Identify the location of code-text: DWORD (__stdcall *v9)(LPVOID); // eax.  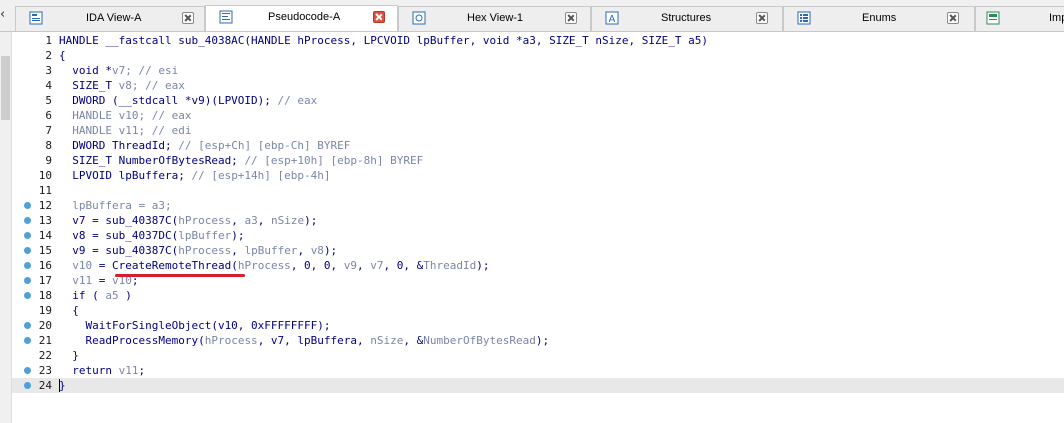
(188, 100).